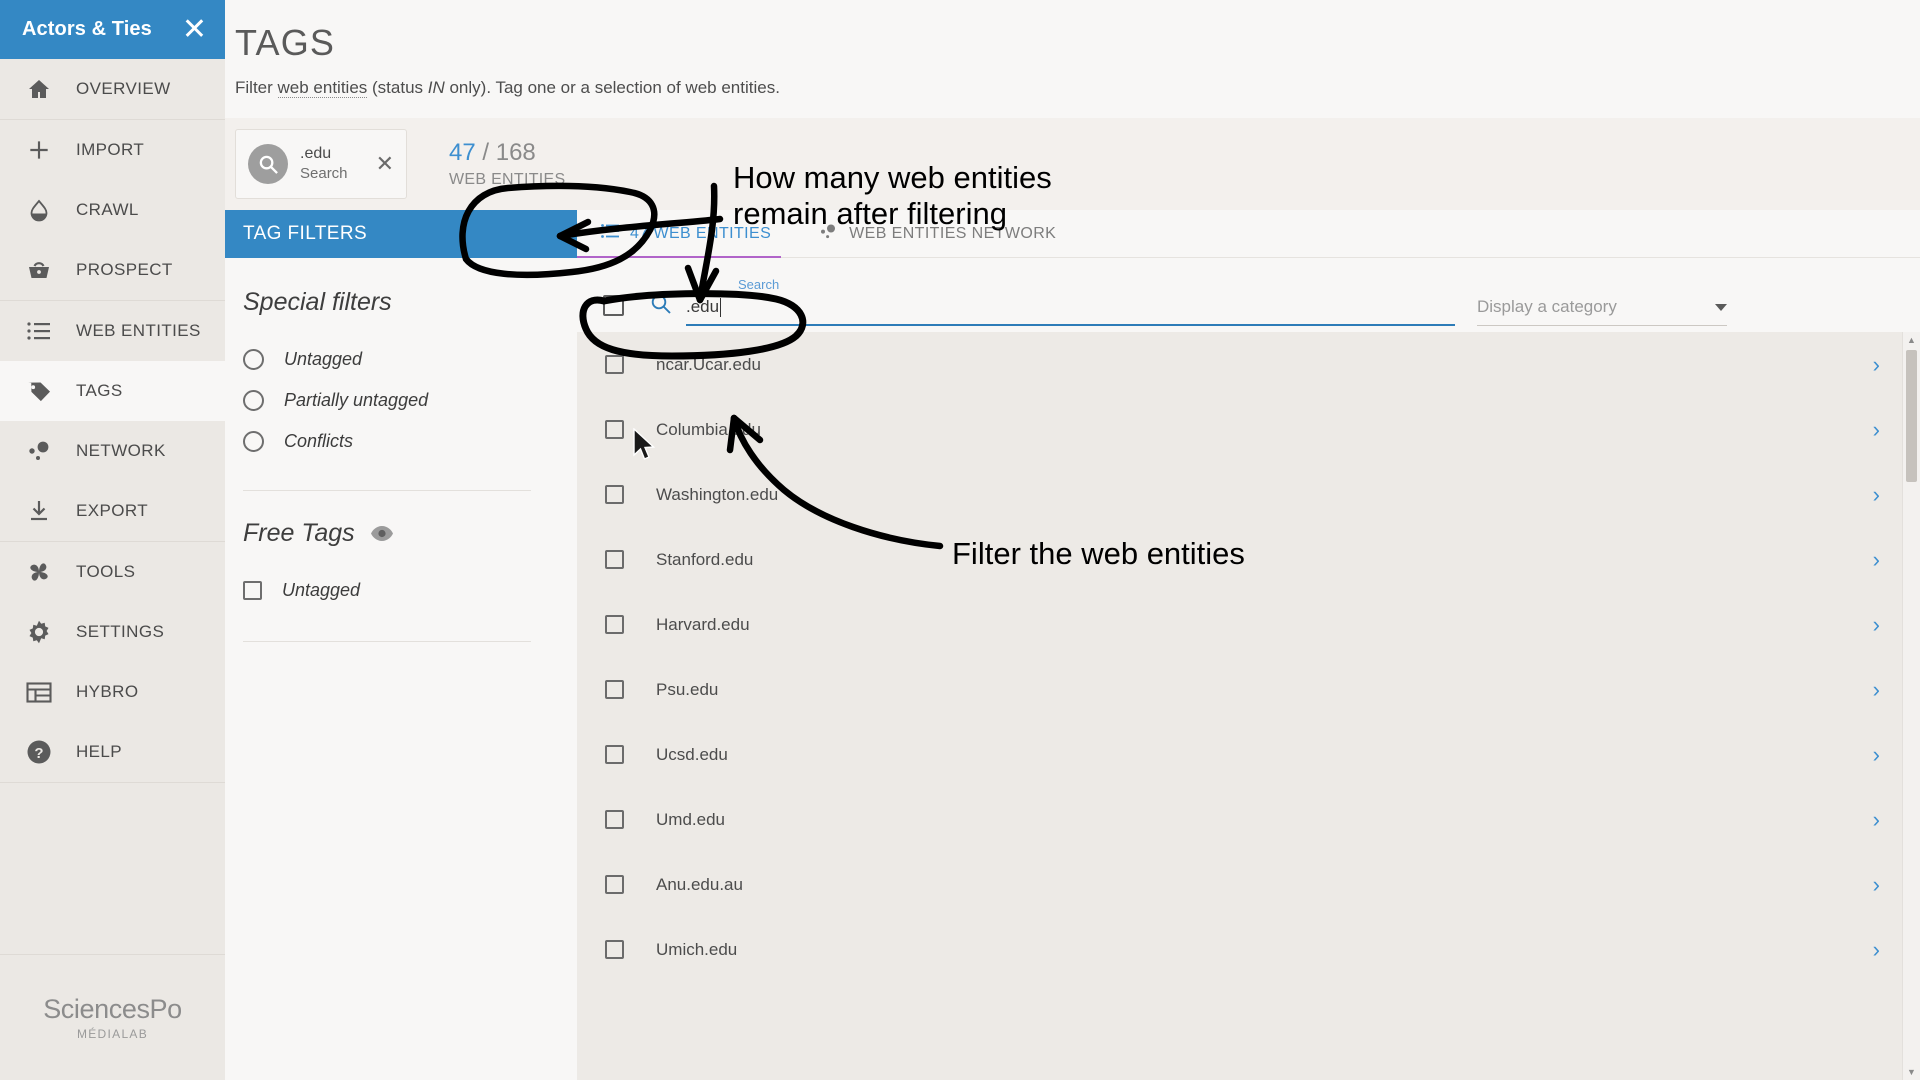  What do you see at coordinates (1239, 949) in the screenshot?
I see `table-row: Umich.edu ›` at bounding box center [1239, 949].